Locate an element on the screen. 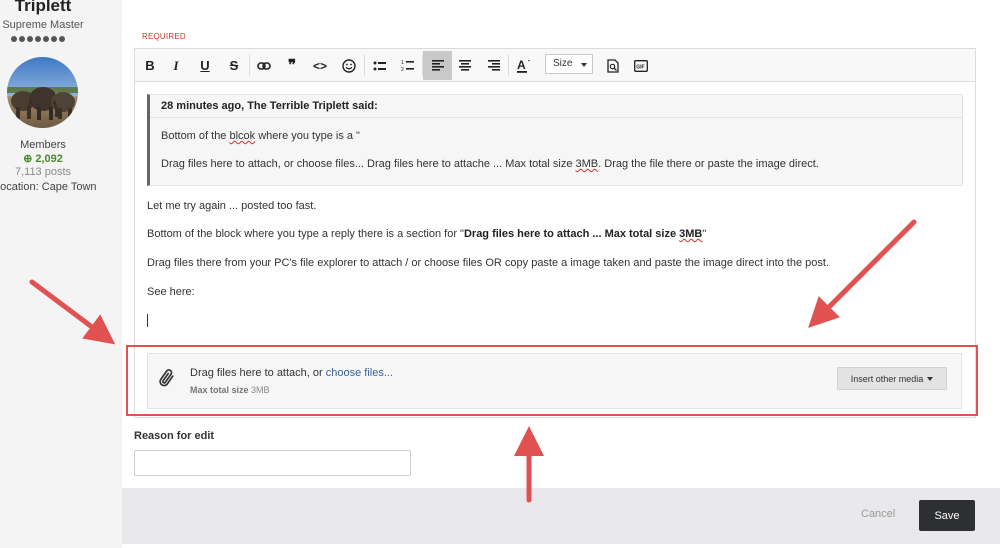 The width and height of the screenshot is (1000, 548). post-count: 7,113 posts is located at coordinates (43, 172).